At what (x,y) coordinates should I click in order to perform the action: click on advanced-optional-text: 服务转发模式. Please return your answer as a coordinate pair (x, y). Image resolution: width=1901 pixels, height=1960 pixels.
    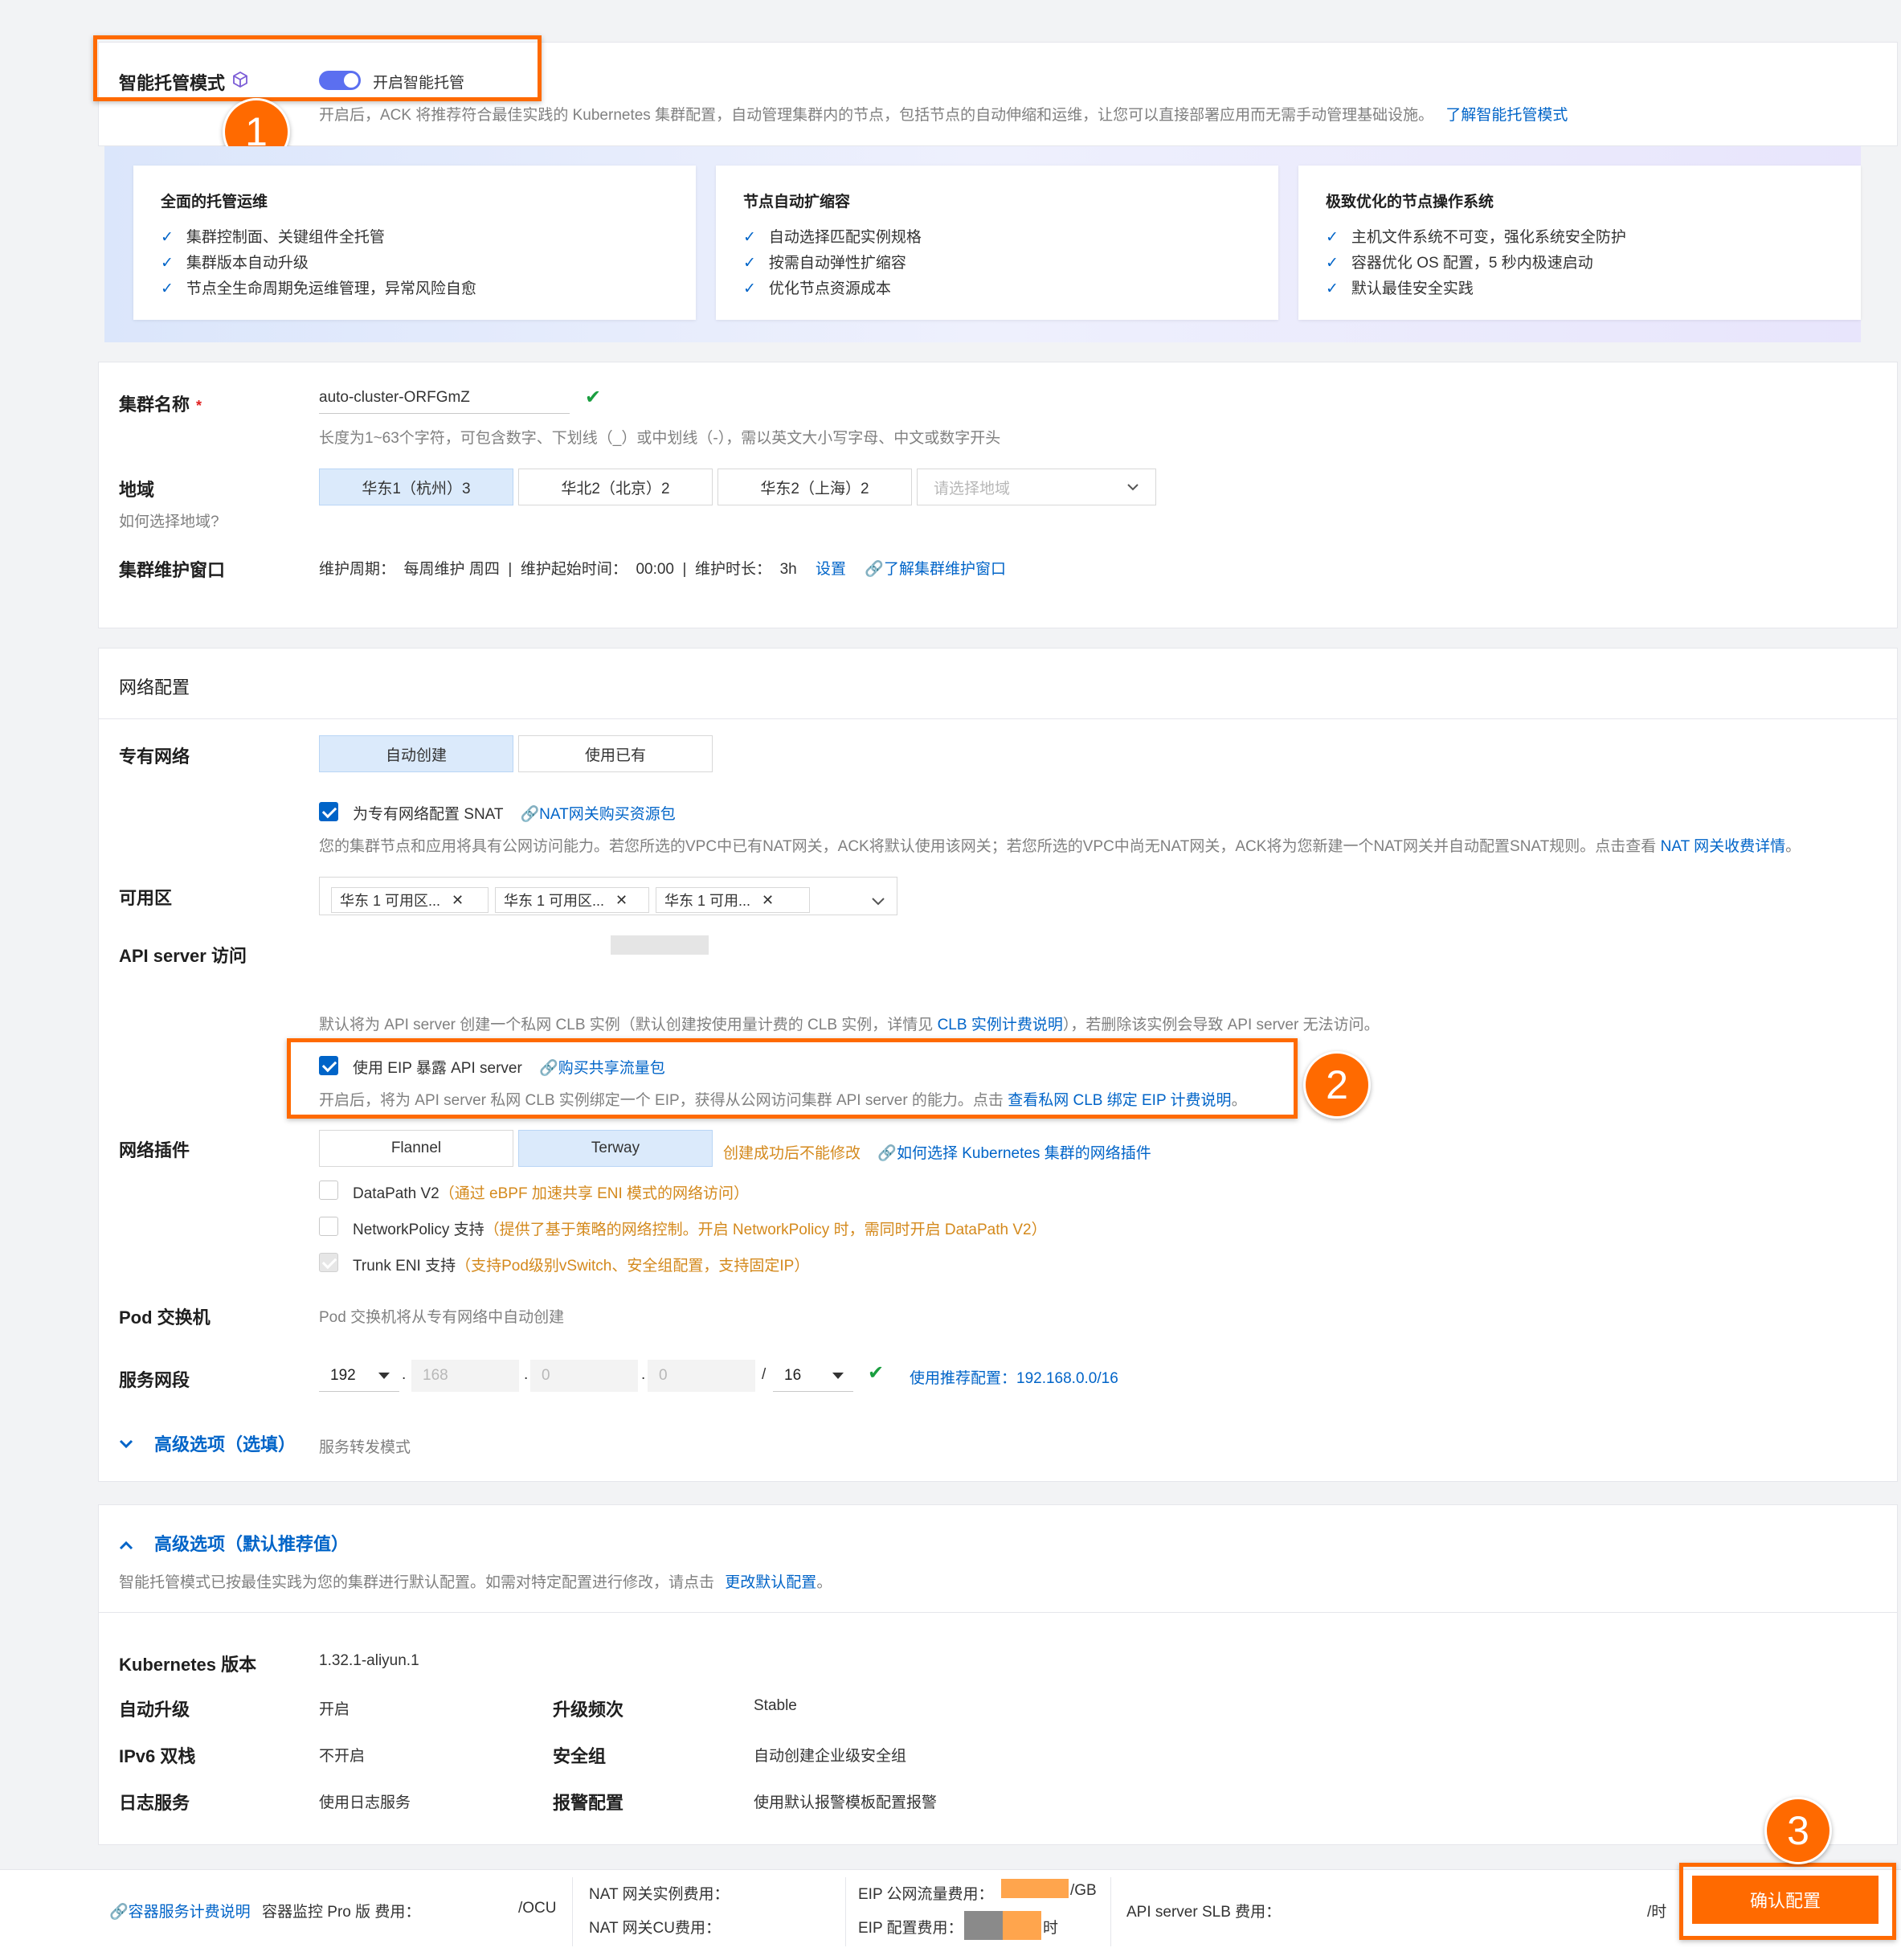
    Looking at the image, I should click on (365, 1447).